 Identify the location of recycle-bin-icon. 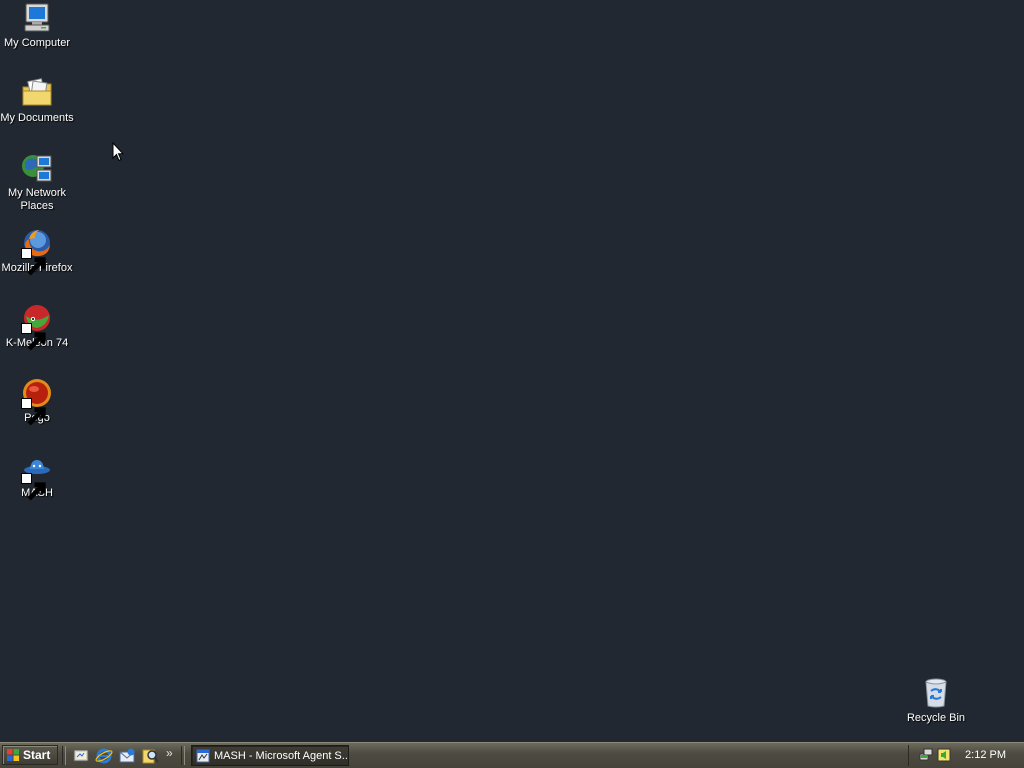
(936, 693).